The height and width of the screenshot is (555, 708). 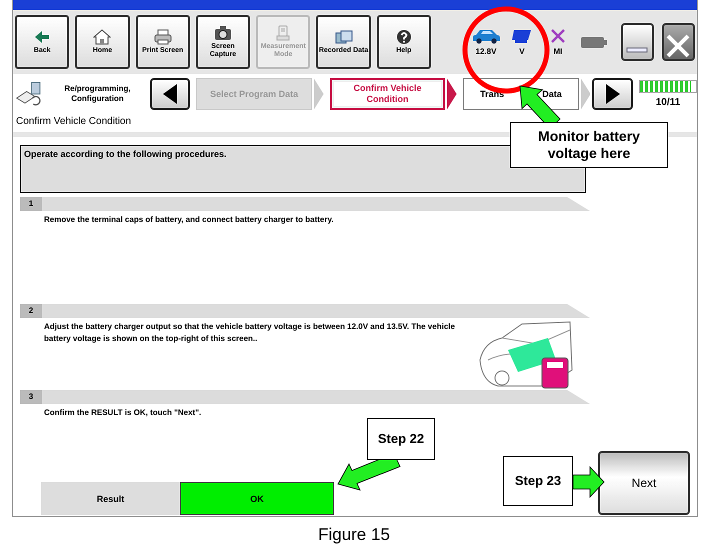 What do you see at coordinates (31, 311) in the screenshot?
I see `step-number: 2` at bounding box center [31, 311].